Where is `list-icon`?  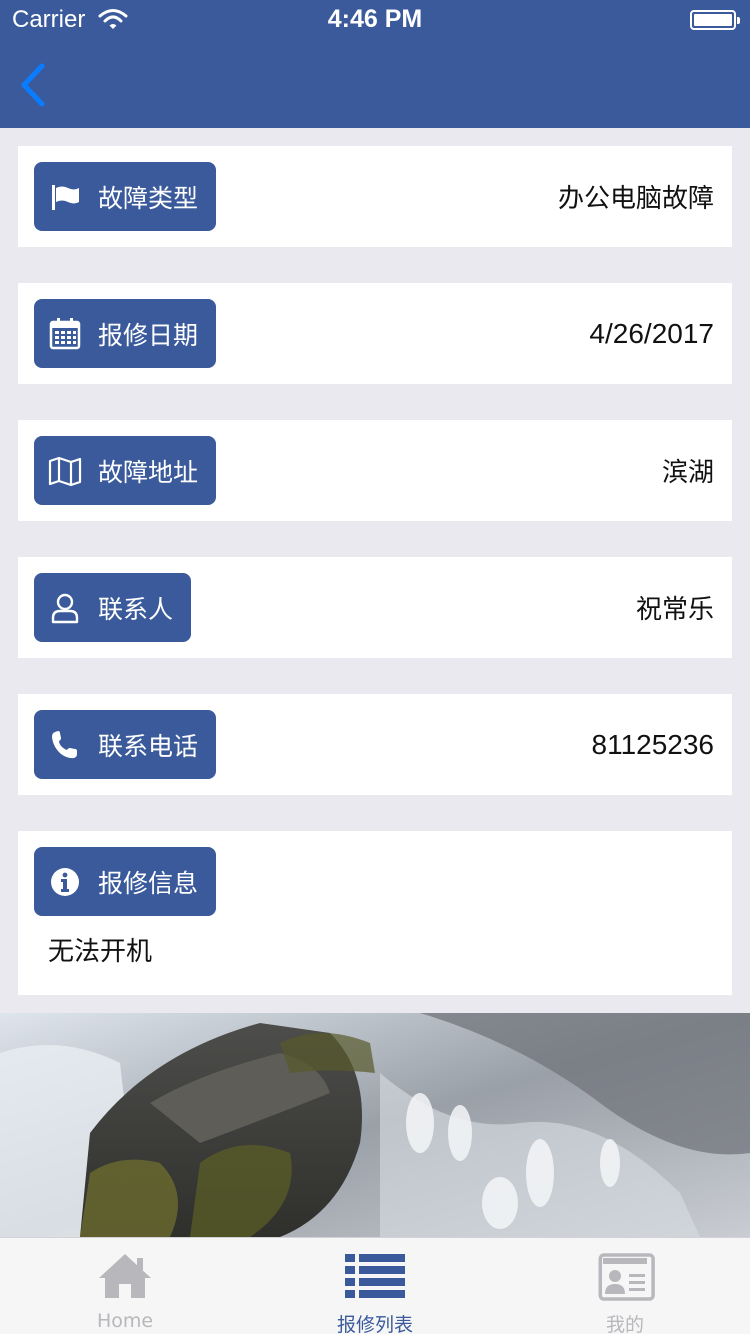
list-icon is located at coordinates (375, 1276).